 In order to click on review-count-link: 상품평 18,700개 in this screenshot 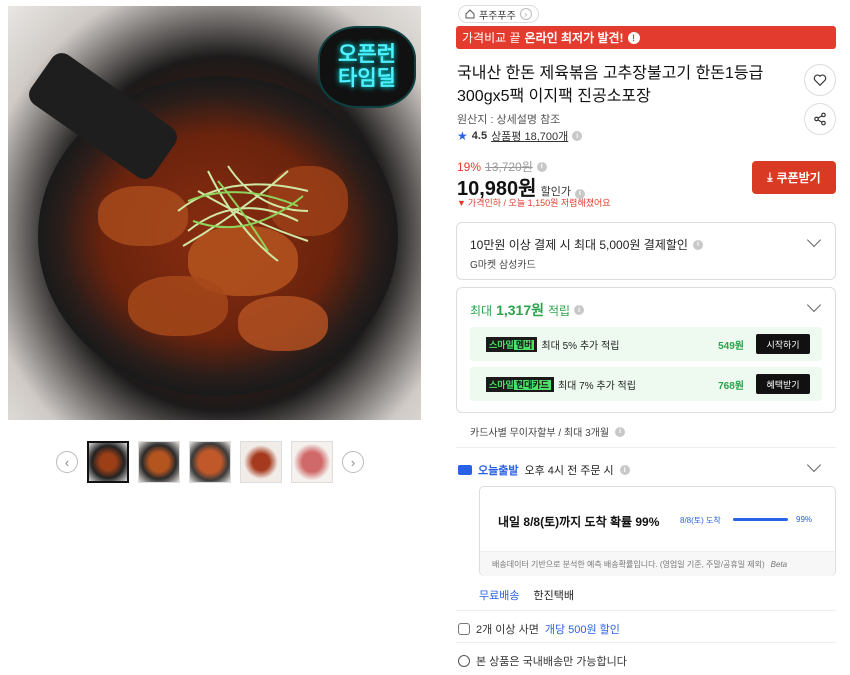, I will do `click(529, 136)`.